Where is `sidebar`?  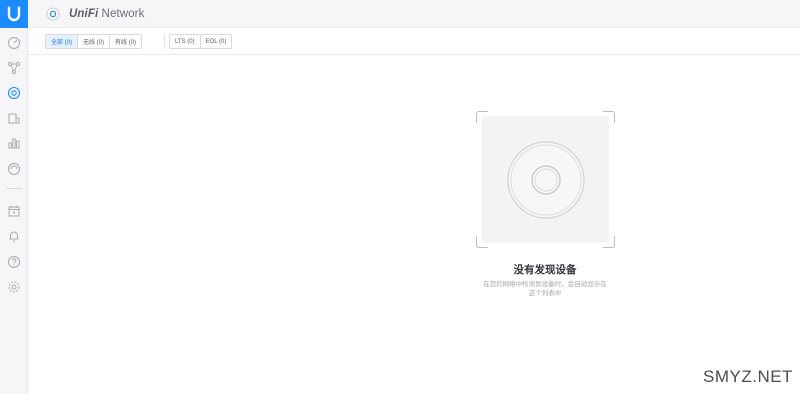 sidebar is located at coordinates (14, 197).